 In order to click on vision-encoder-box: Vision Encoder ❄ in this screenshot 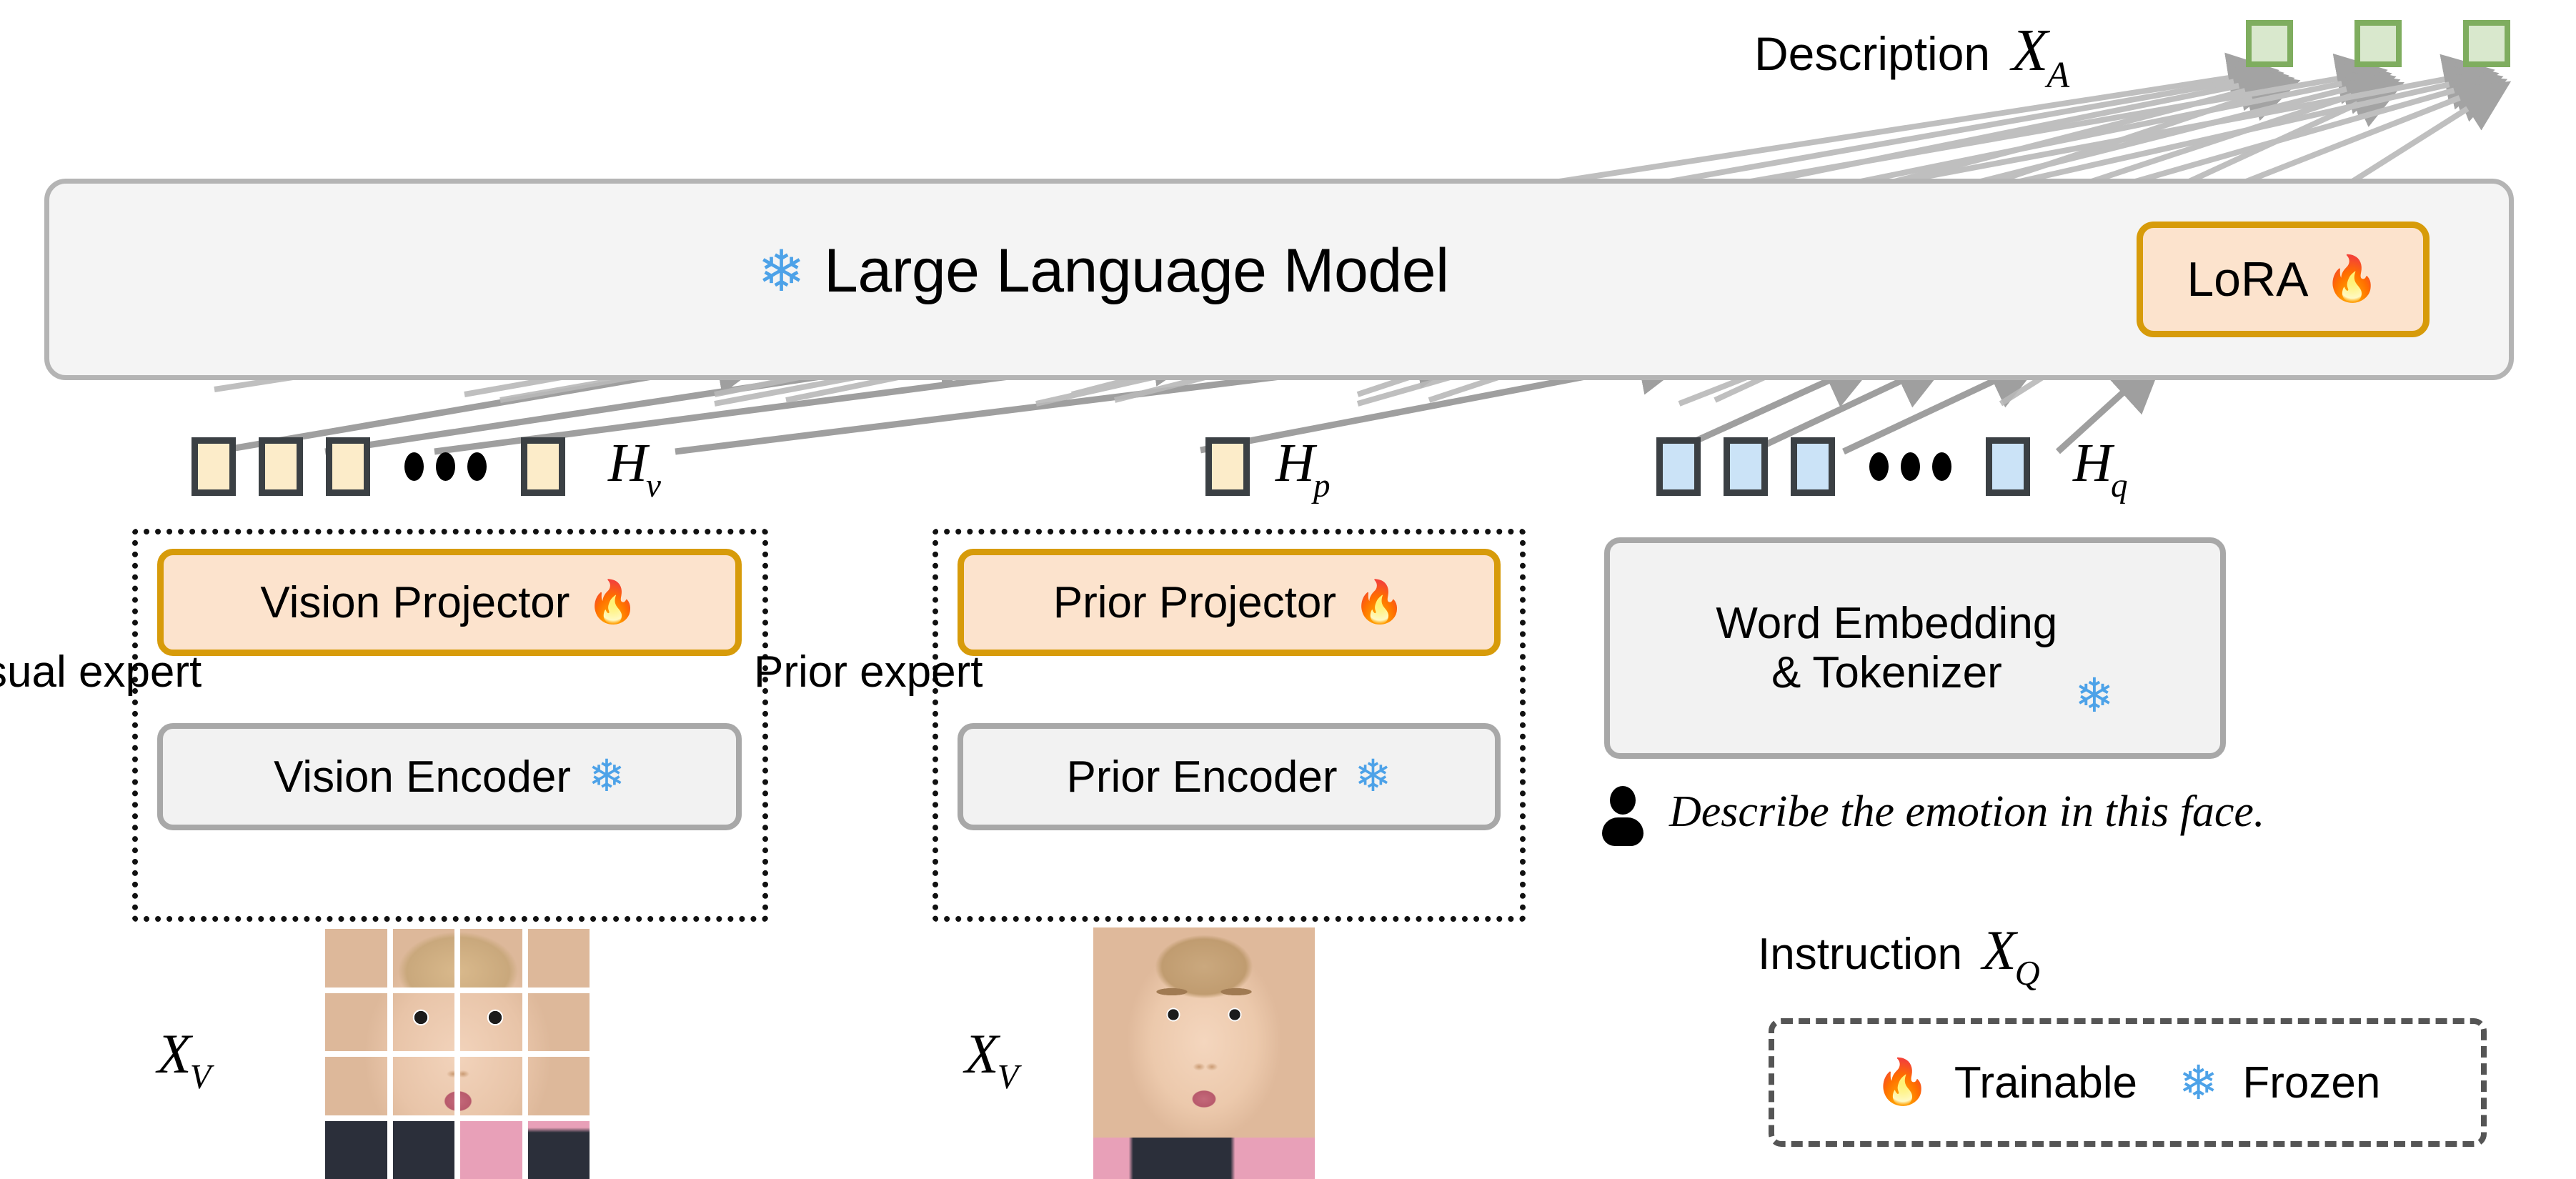, I will do `click(449, 776)`.